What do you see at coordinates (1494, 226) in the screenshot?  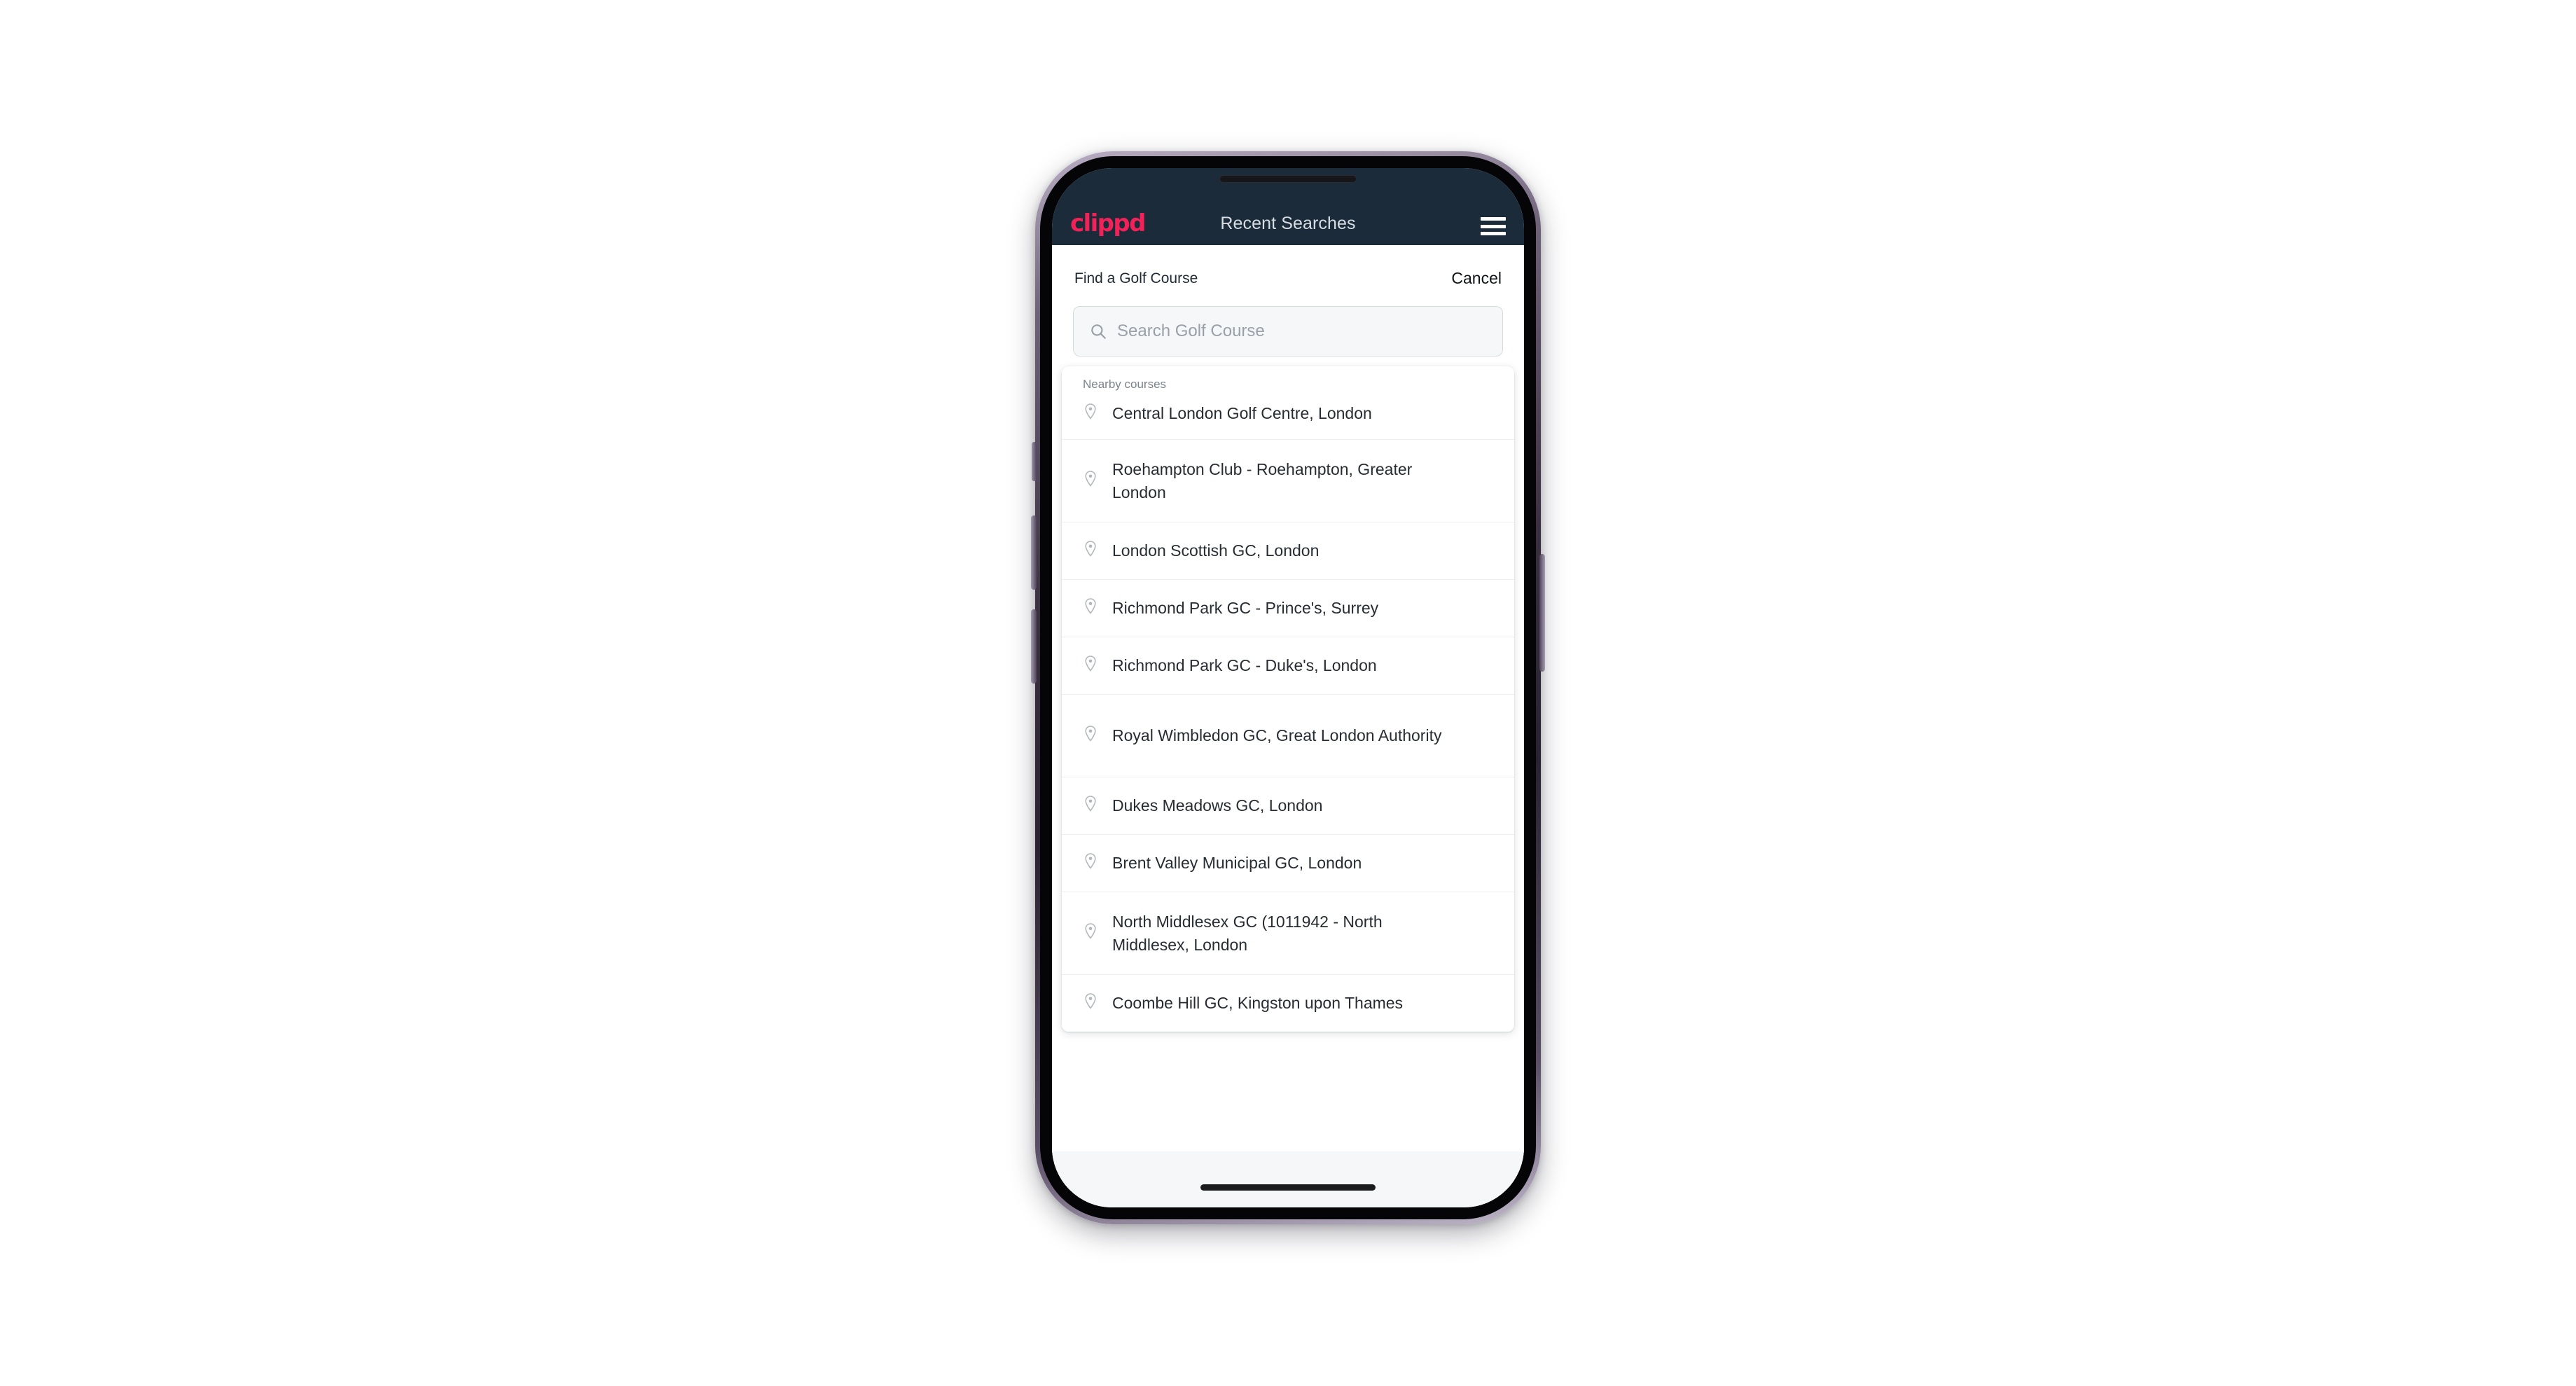 I see `hamburger-menu-icon` at bounding box center [1494, 226].